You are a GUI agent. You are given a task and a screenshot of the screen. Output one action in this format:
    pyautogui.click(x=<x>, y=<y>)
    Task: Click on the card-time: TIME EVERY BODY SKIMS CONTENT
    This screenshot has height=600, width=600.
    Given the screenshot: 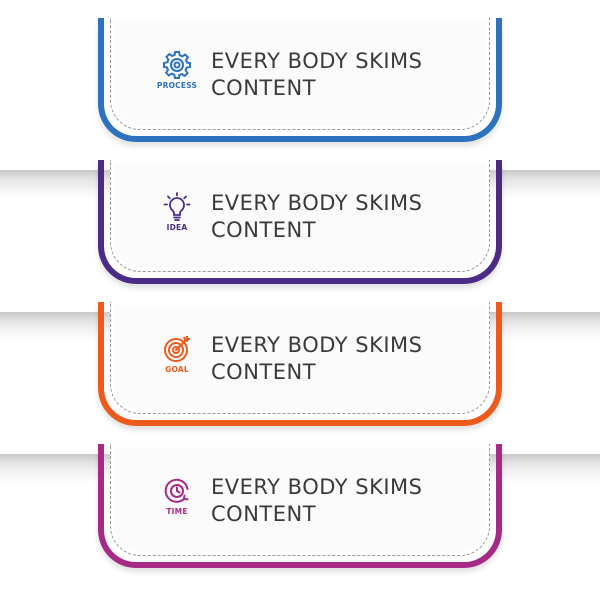 What is the action you would take?
    pyautogui.click(x=300, y=506)
    